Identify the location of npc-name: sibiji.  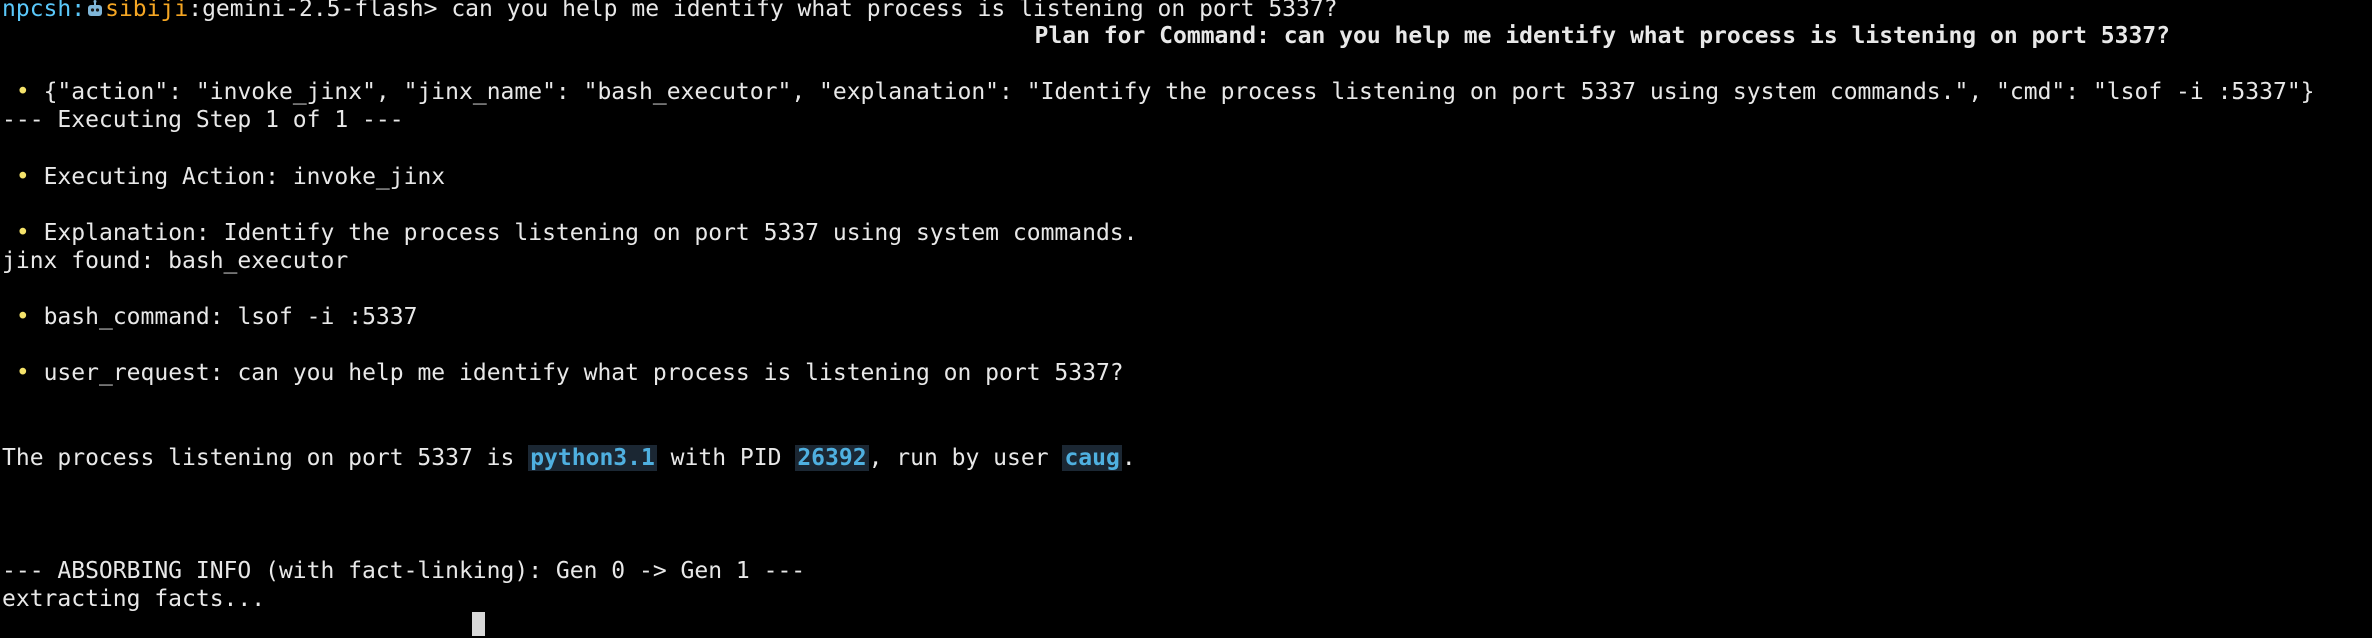
(147, 11).